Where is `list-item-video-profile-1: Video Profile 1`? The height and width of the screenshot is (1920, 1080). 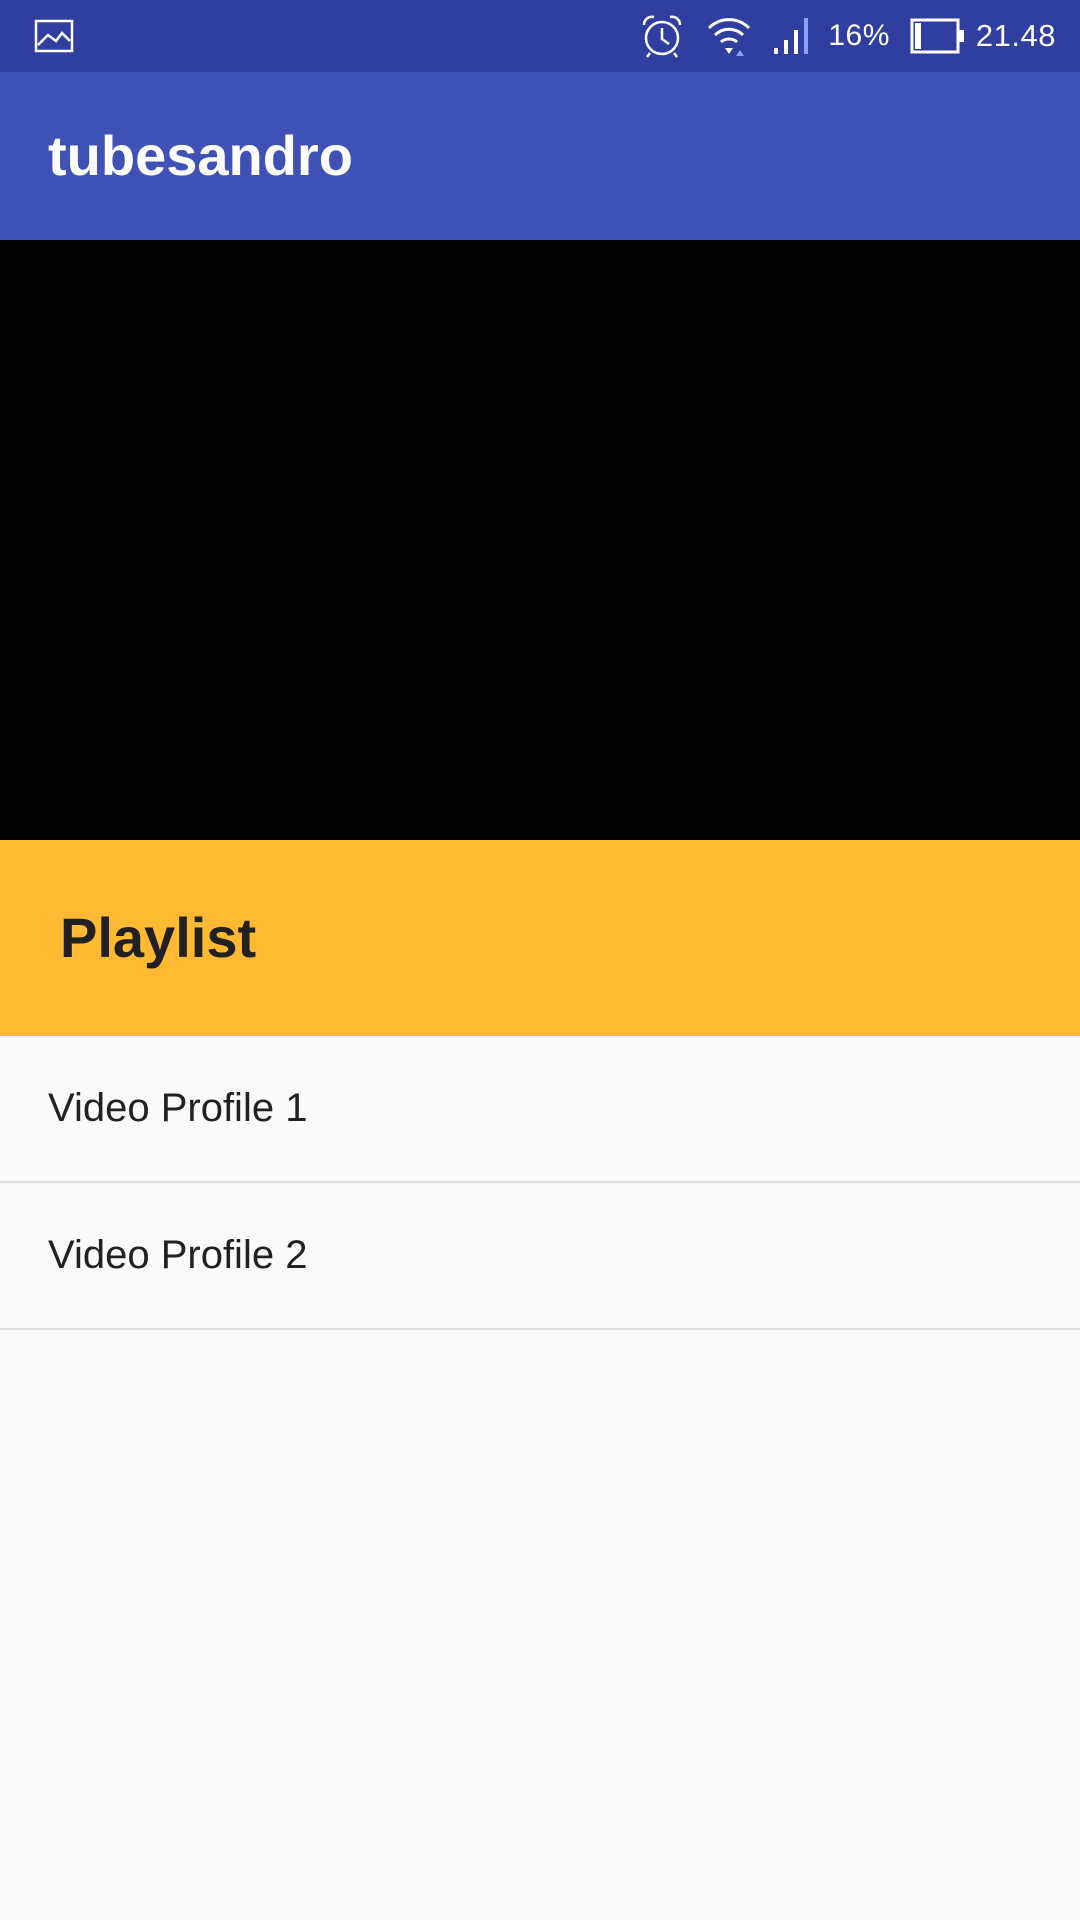
list-item-video-profile-1: Video Profile 1 is located at coordinates (540, 1109).